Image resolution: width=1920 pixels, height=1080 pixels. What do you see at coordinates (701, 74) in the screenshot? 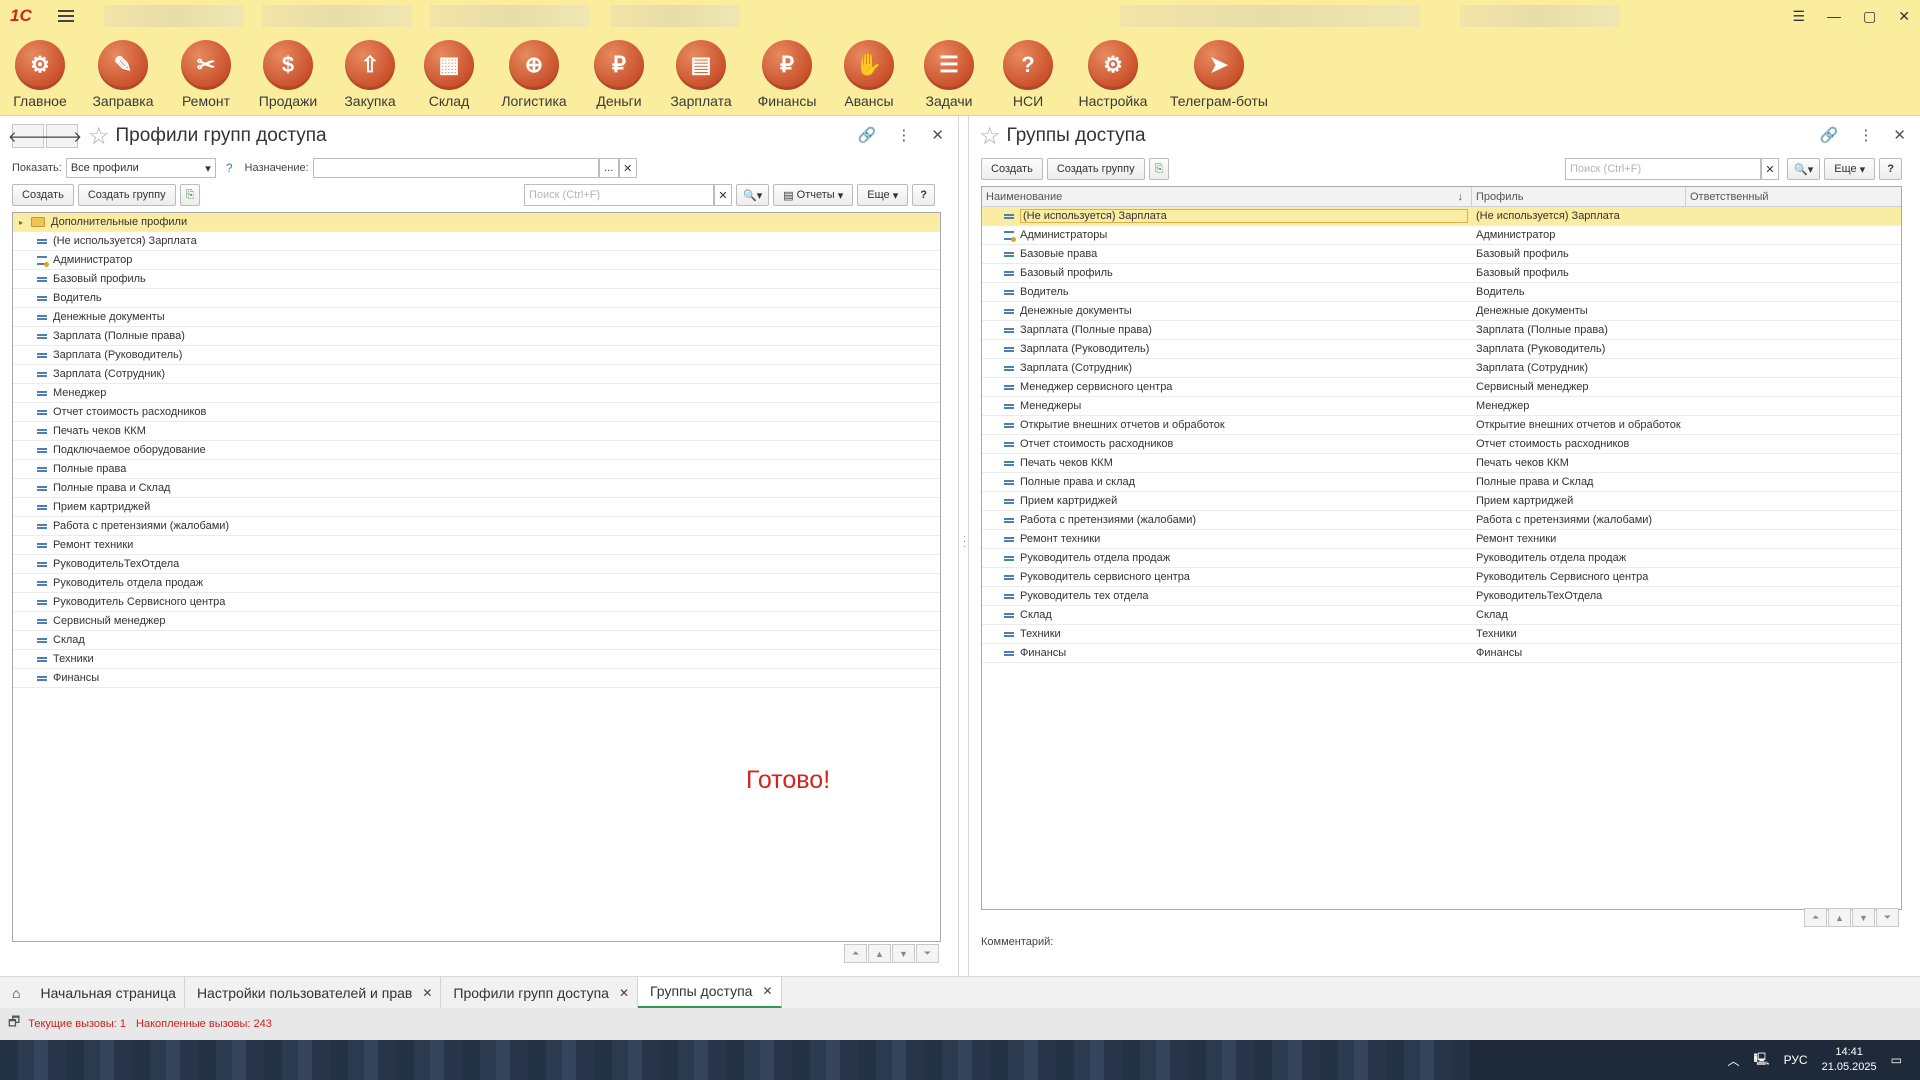
I see `section-salary: ▤ Зарплата` at bounding box center [701, 74].